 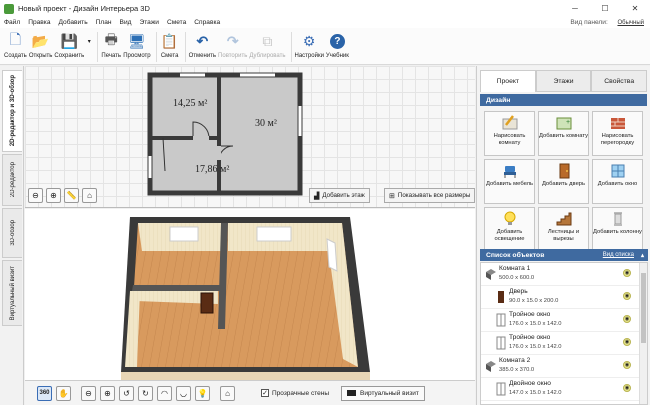 What do you see at coordinates (509, 229) in the screenshot?
I see `add-lighting-button: Добавить освещение` at bounding box center [509, 229].